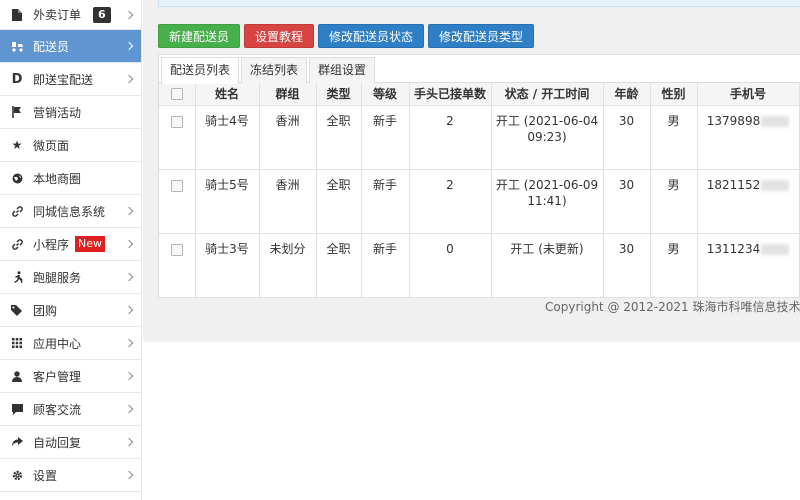  I want to click on sidebar-item-label: 本地商圈, so click(57, 178).